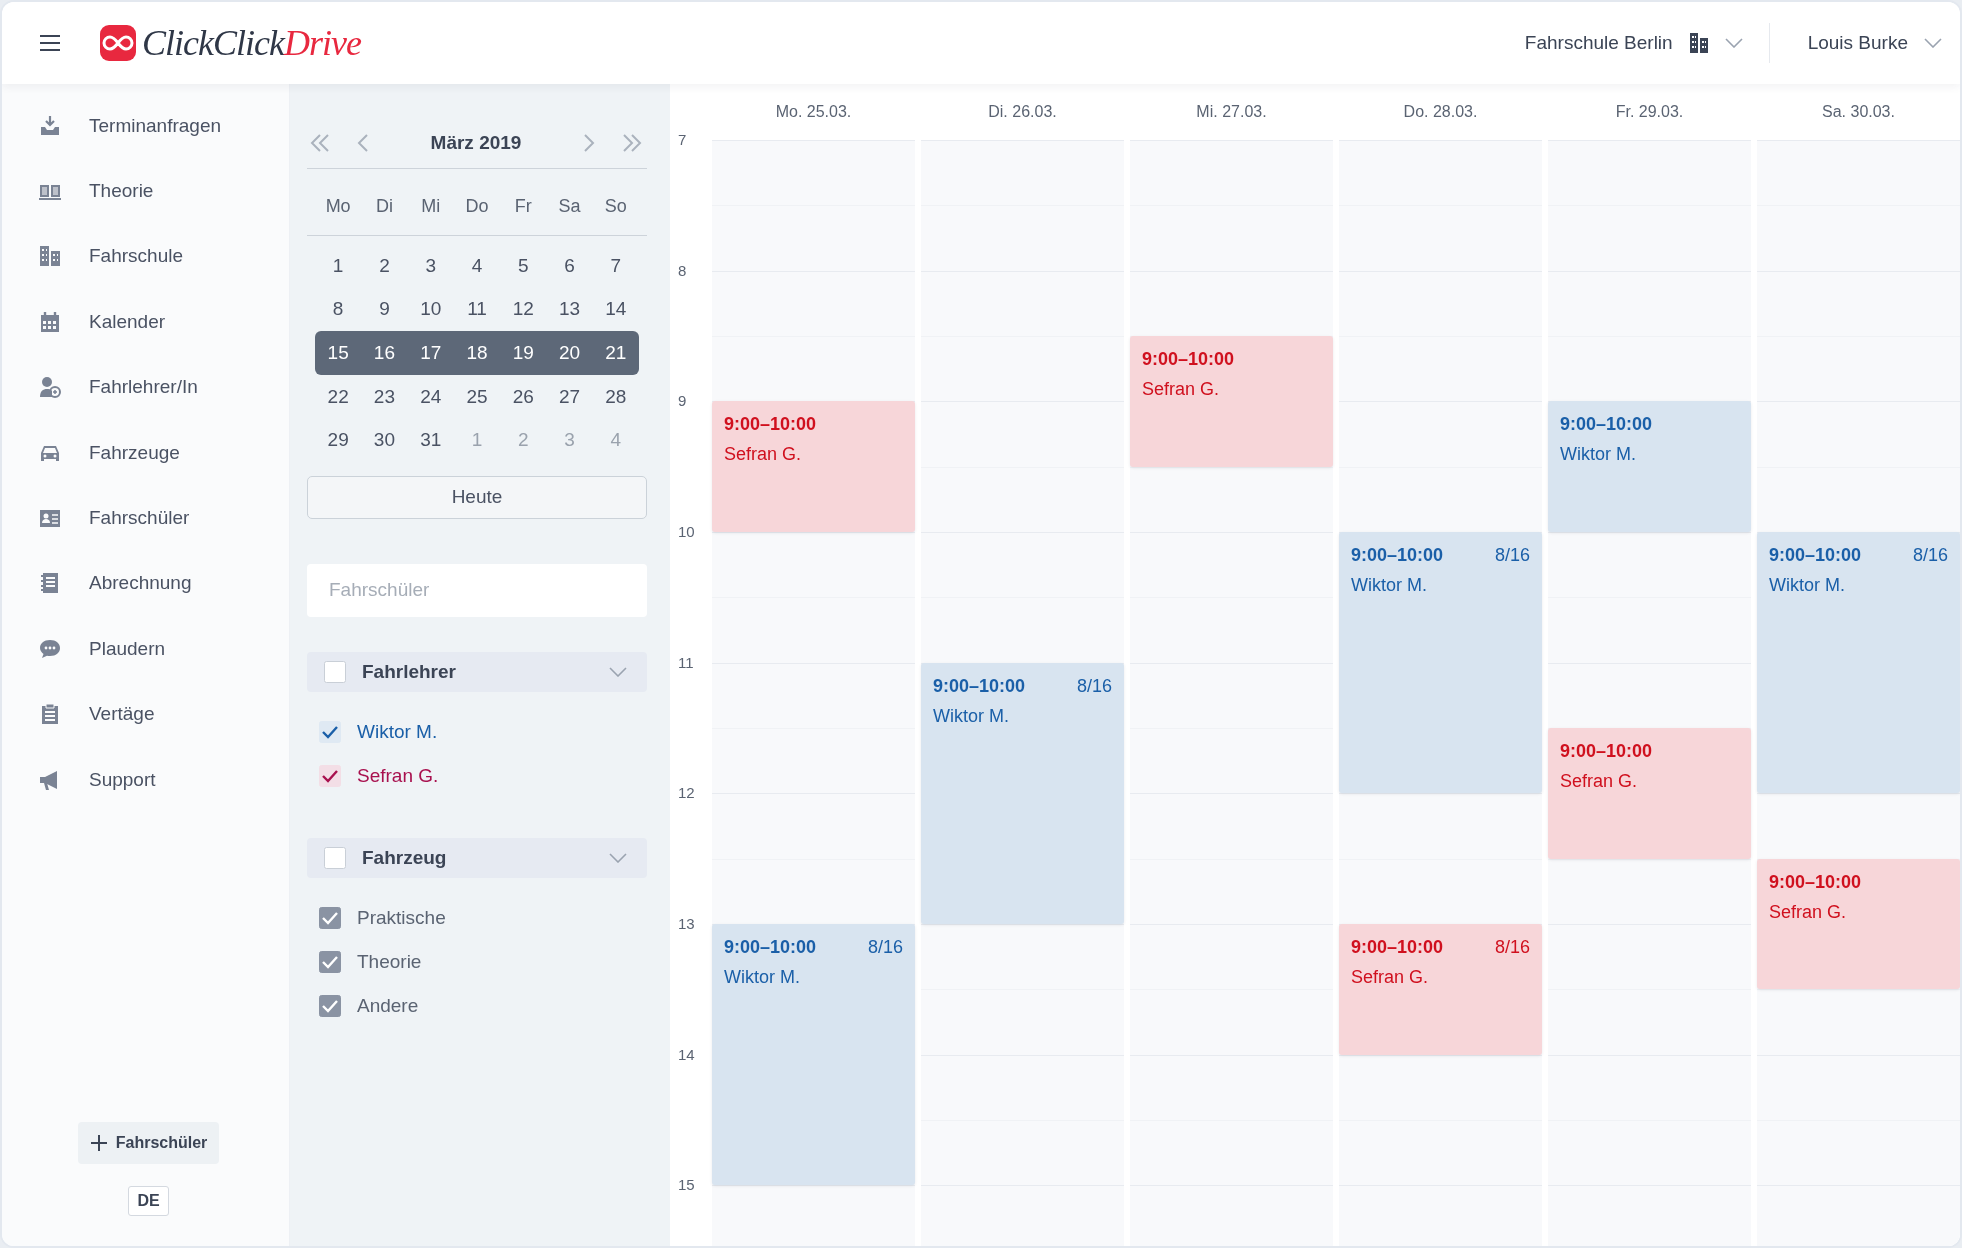  What do you see at coordinates (145, 779) in the screenshot?
I see `sidebar-item: Support` at bounding box center [145, 779].